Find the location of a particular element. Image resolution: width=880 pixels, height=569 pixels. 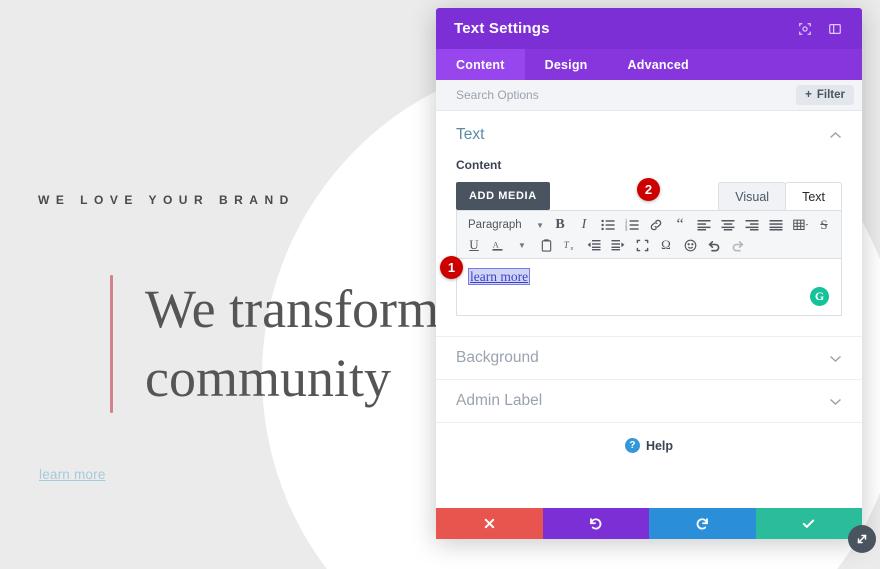

section-admin-label: Admin Label is located at coordinates (649, 400).